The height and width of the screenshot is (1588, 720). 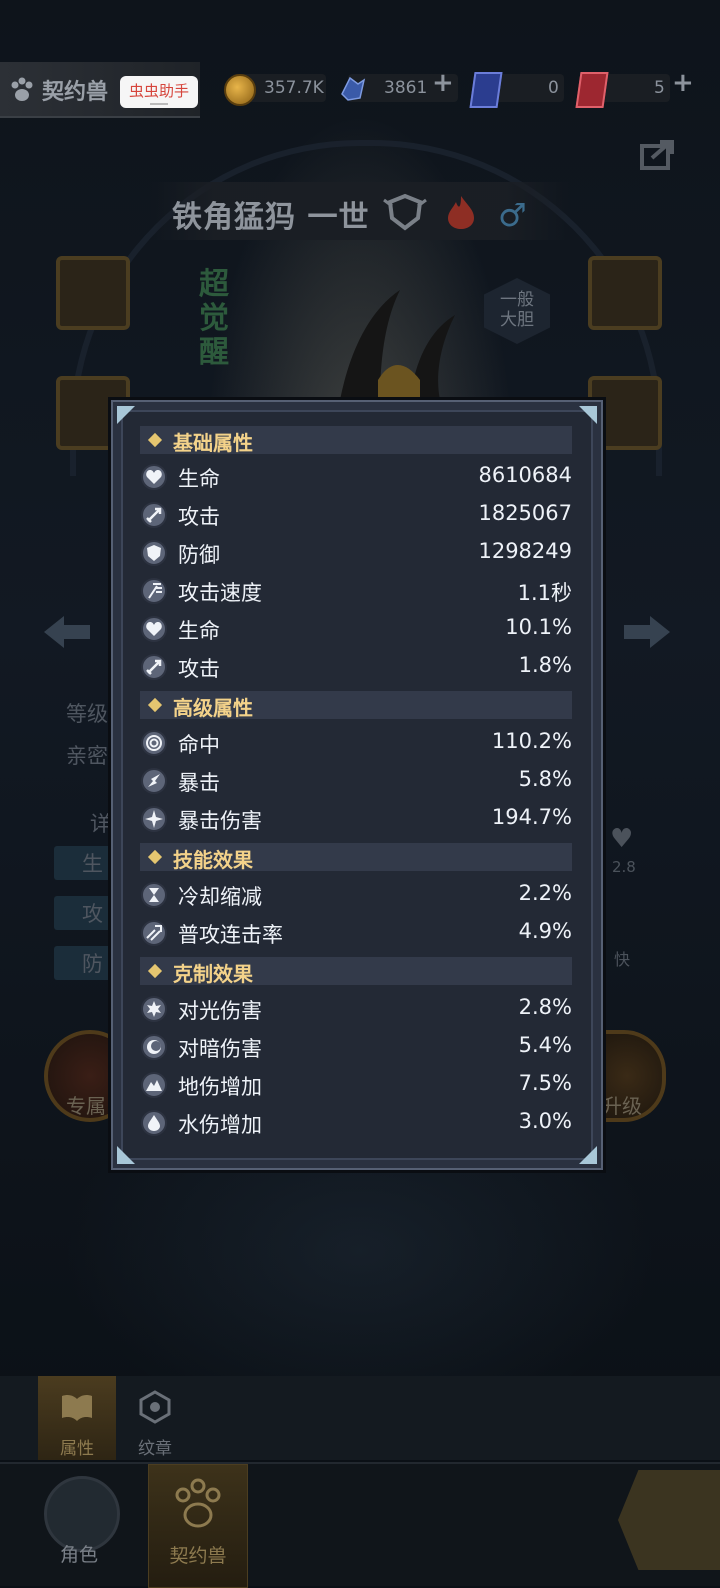 What do you see at coordinates (198, 1503) in the screenshot?
I see `paw-nav-icon` at bounding box center [198, 1503].